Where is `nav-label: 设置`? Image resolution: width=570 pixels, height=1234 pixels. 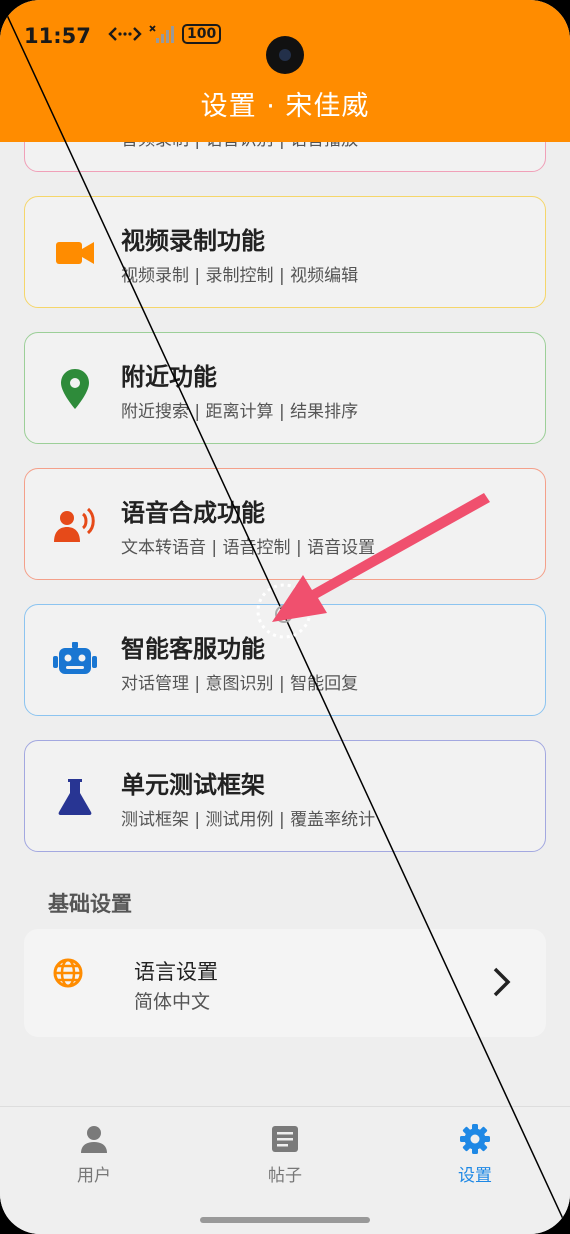
nav-label: 设置 is located at coordinates (475, 1176).